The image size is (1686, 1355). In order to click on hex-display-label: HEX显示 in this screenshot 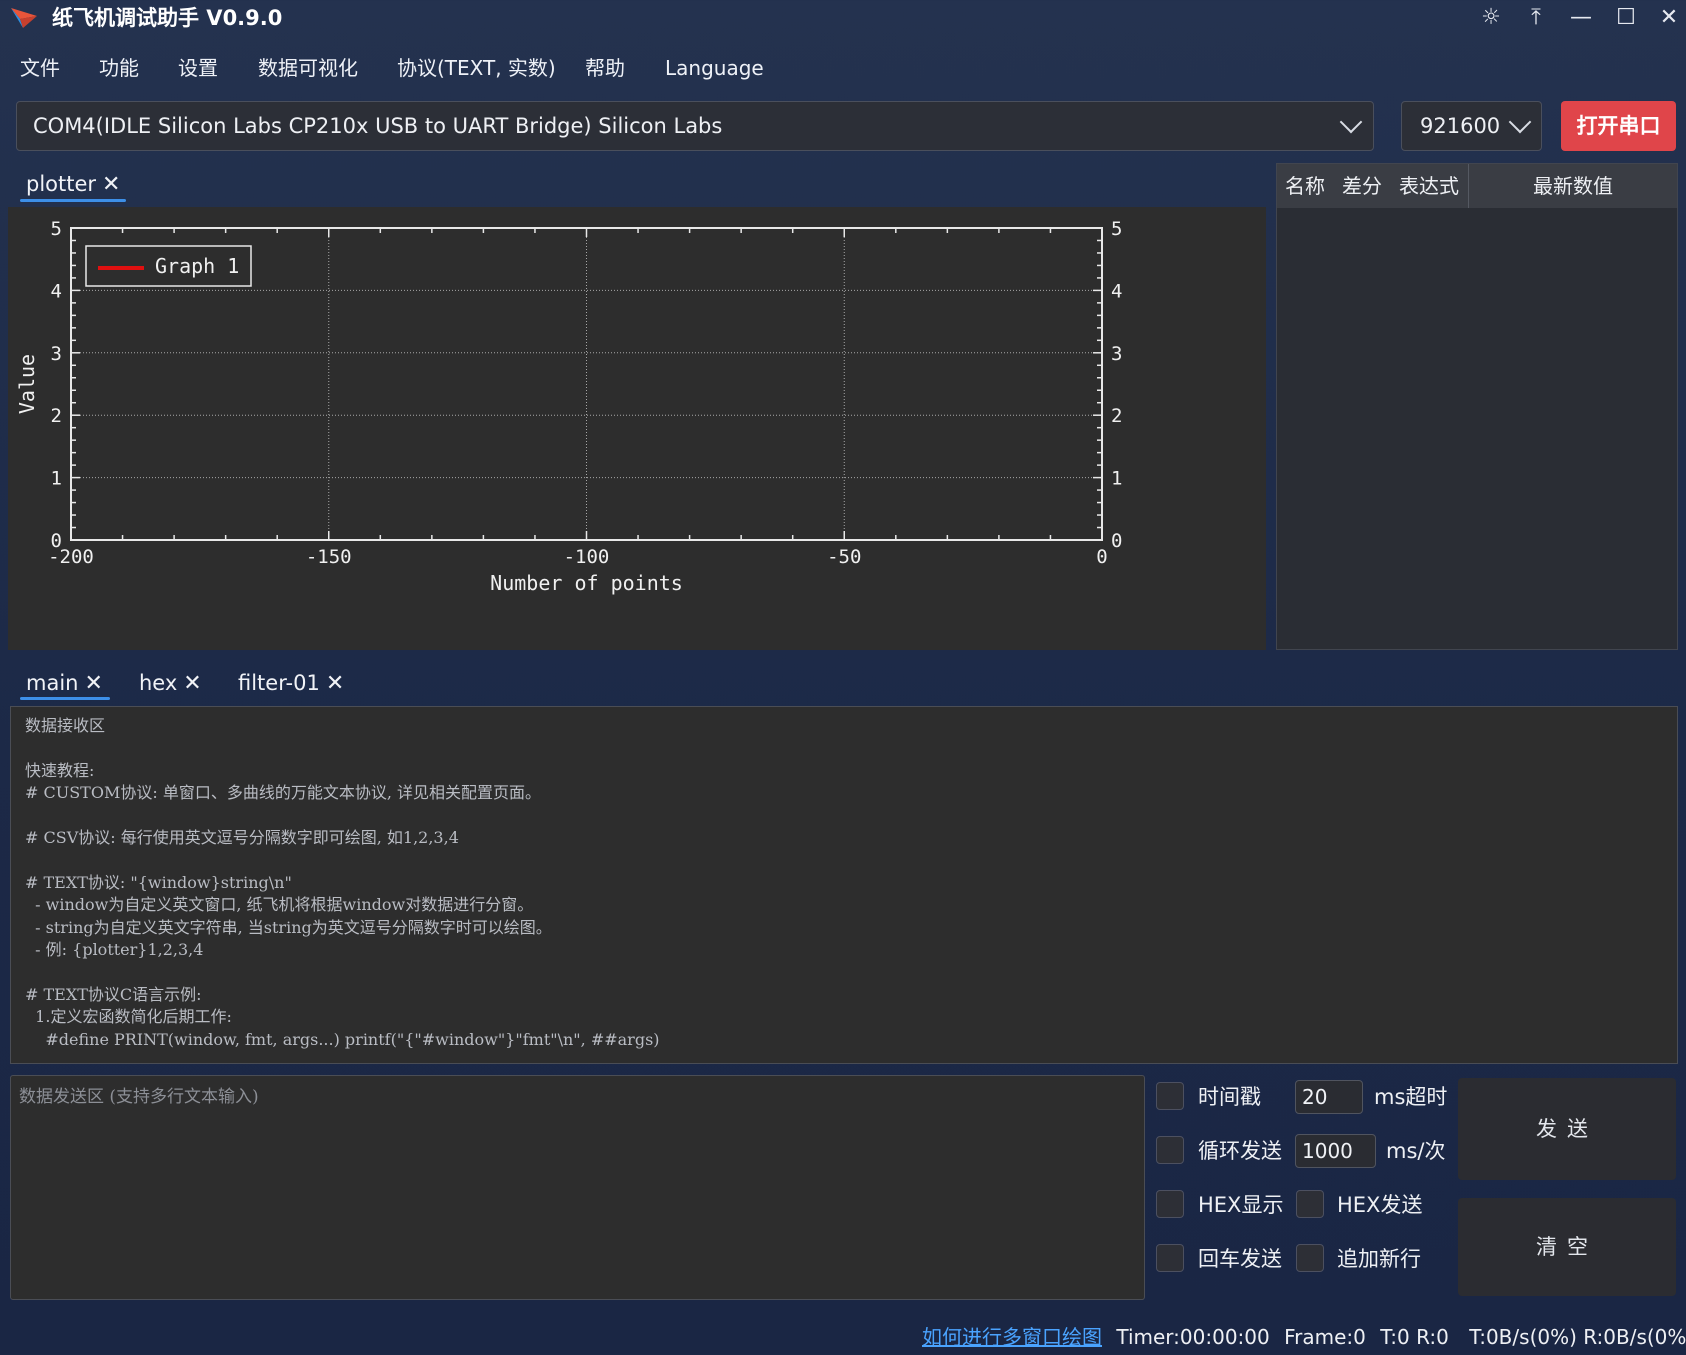, I will do `click(1241, 1205)`.